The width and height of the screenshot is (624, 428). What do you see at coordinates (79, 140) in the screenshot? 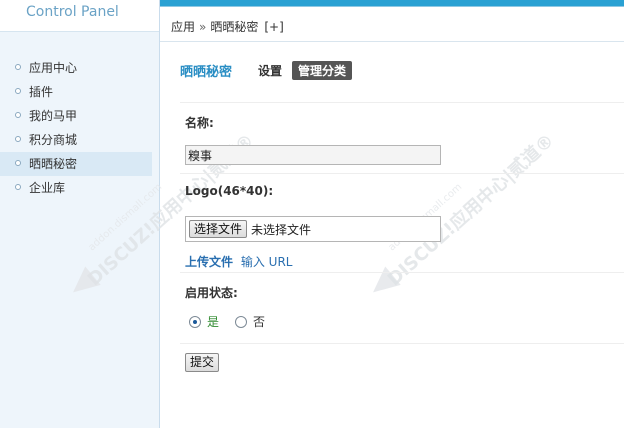
I see `sidebar-item-points-mall: 积分商城` at bounding box center [79, 140].